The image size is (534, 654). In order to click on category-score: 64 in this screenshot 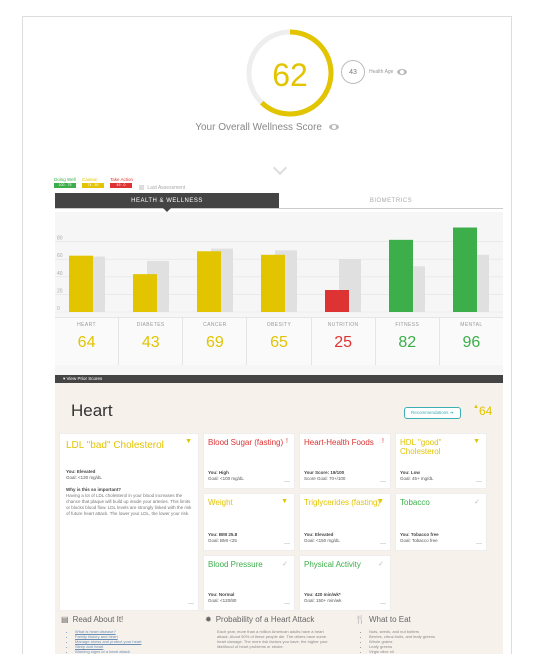, I will do `click(86, 342)`.